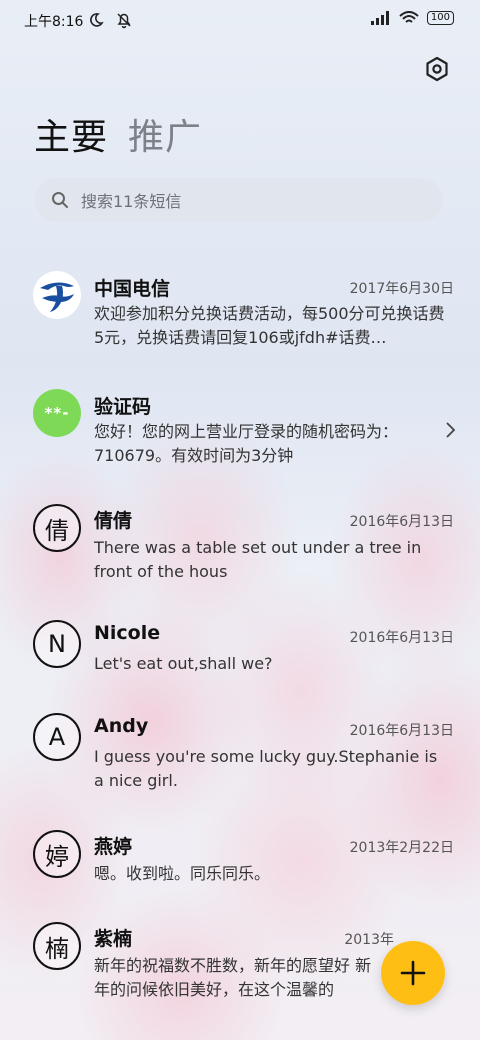  What do you see at coordinates (165, 134) in the screenshot?
I see `tab-promotions: 推广` at bounding box center [165, 134].